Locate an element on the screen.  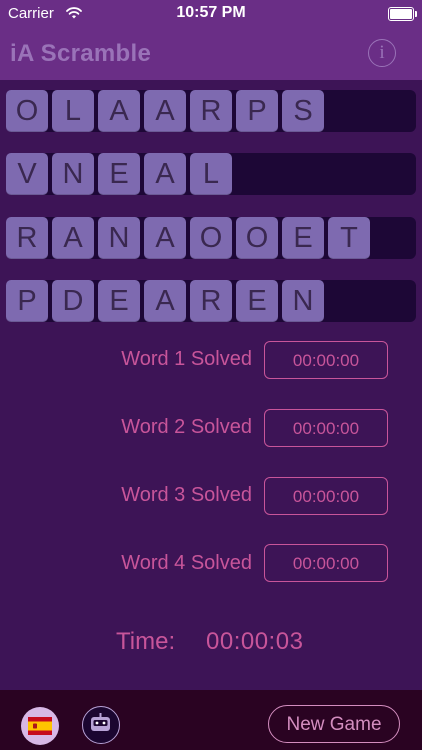
robot-icon is located at coordinates (101, 725).